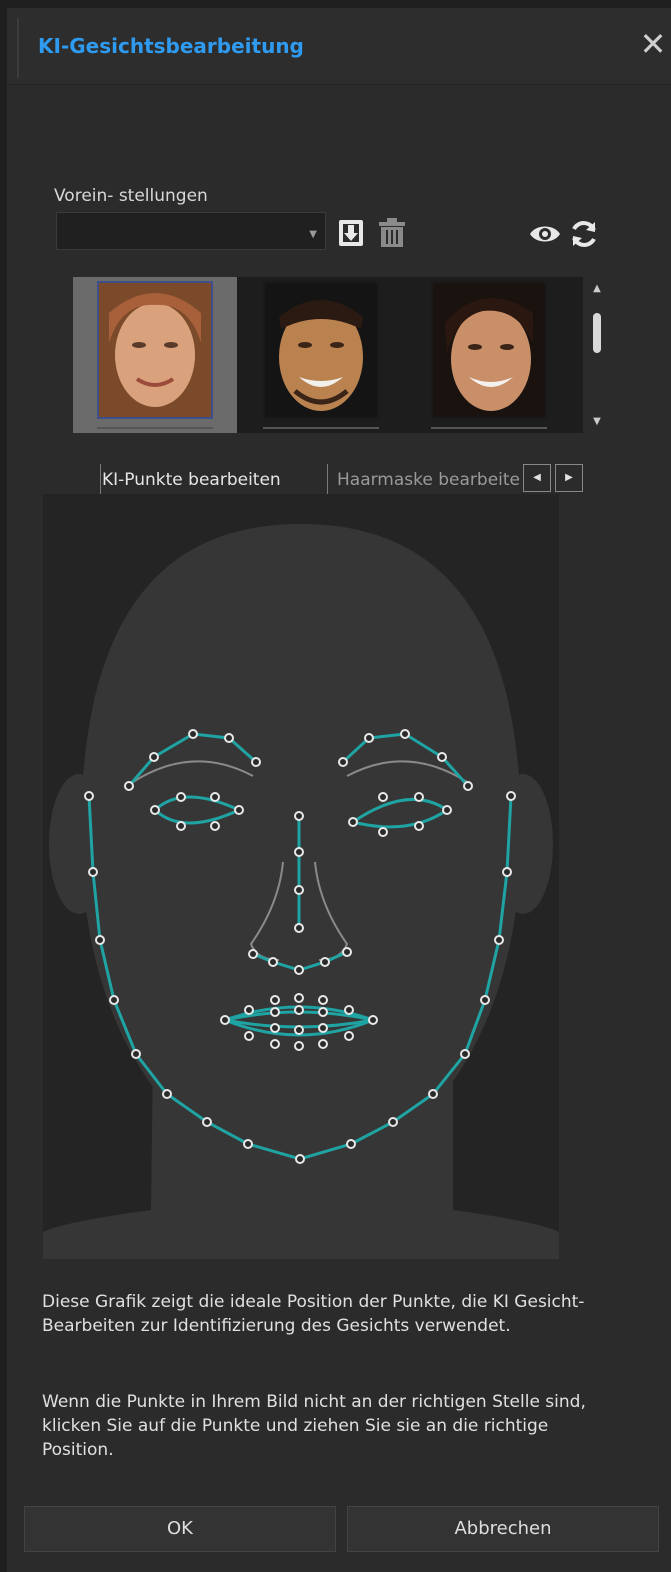 The width and height of the screenshot is (671, 1572). What do you see at coordinates (191, 231) in the screenshot?
I see `presets-dropdown: ▼` at bounding box center [191, 231].